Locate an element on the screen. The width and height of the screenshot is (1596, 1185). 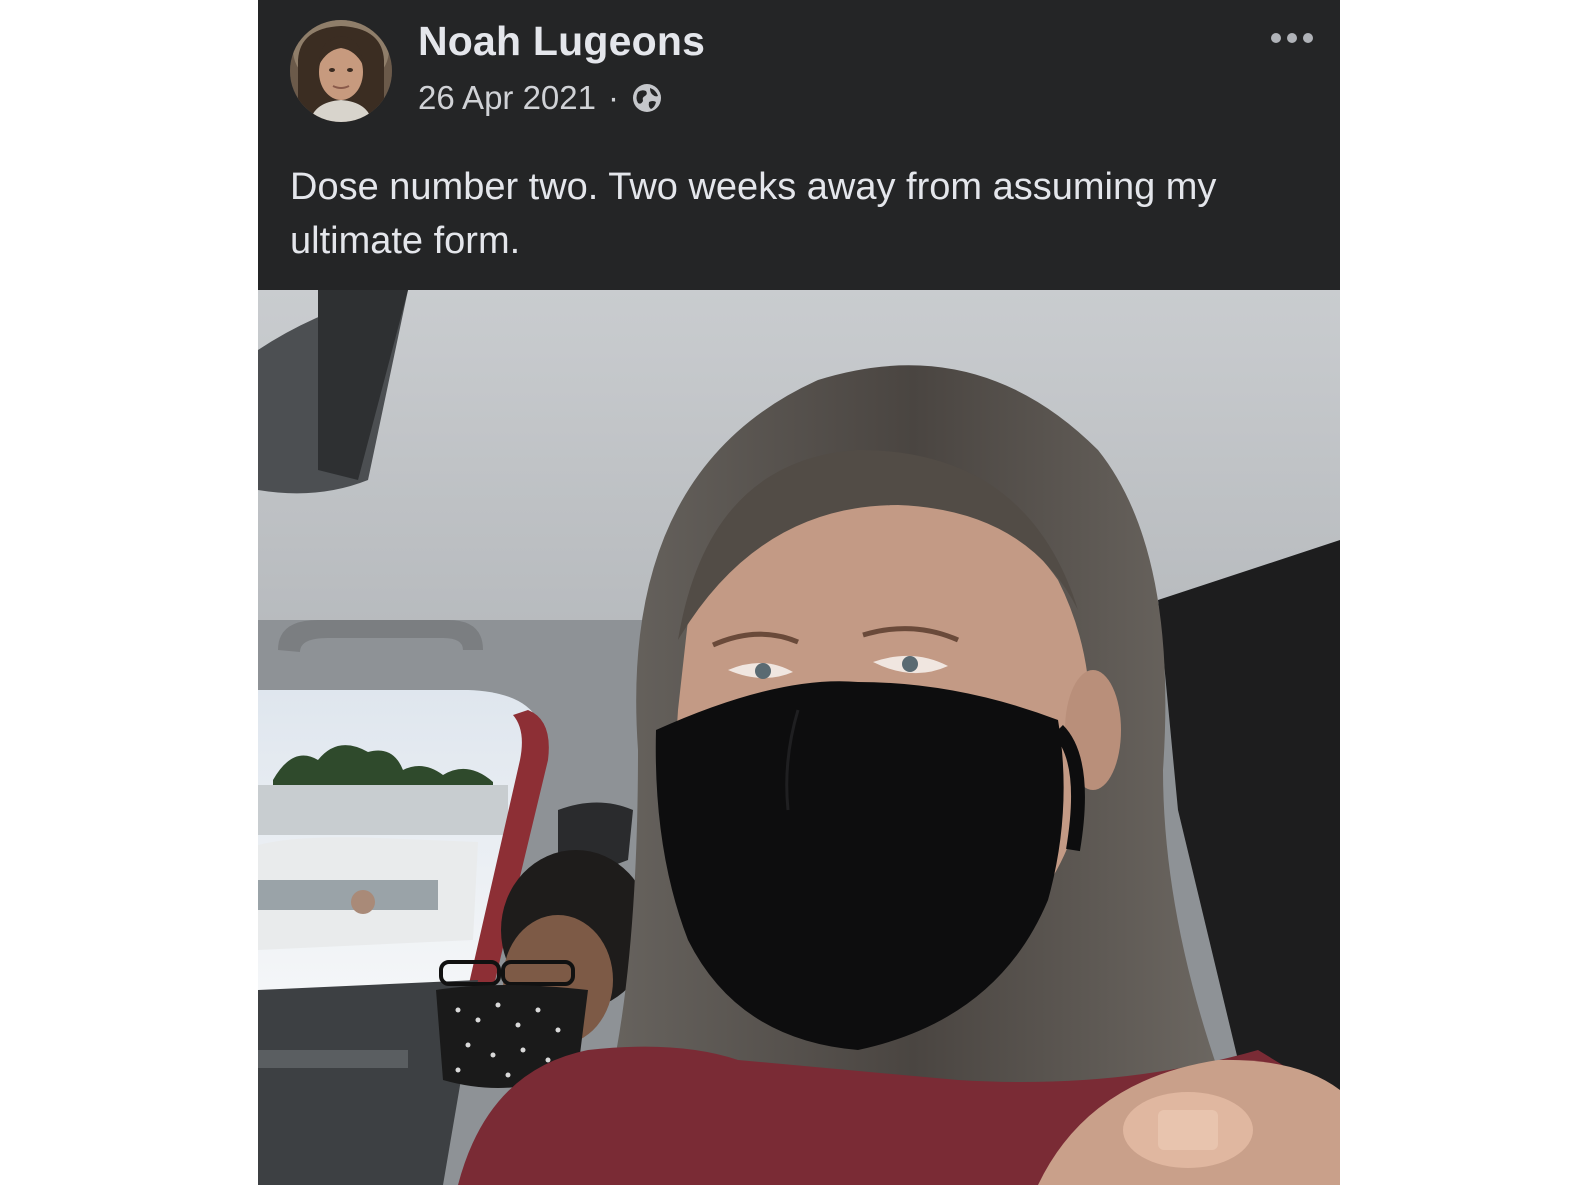
post-meta: 26 Apr 2021 · is located at coordinates (540, 98).